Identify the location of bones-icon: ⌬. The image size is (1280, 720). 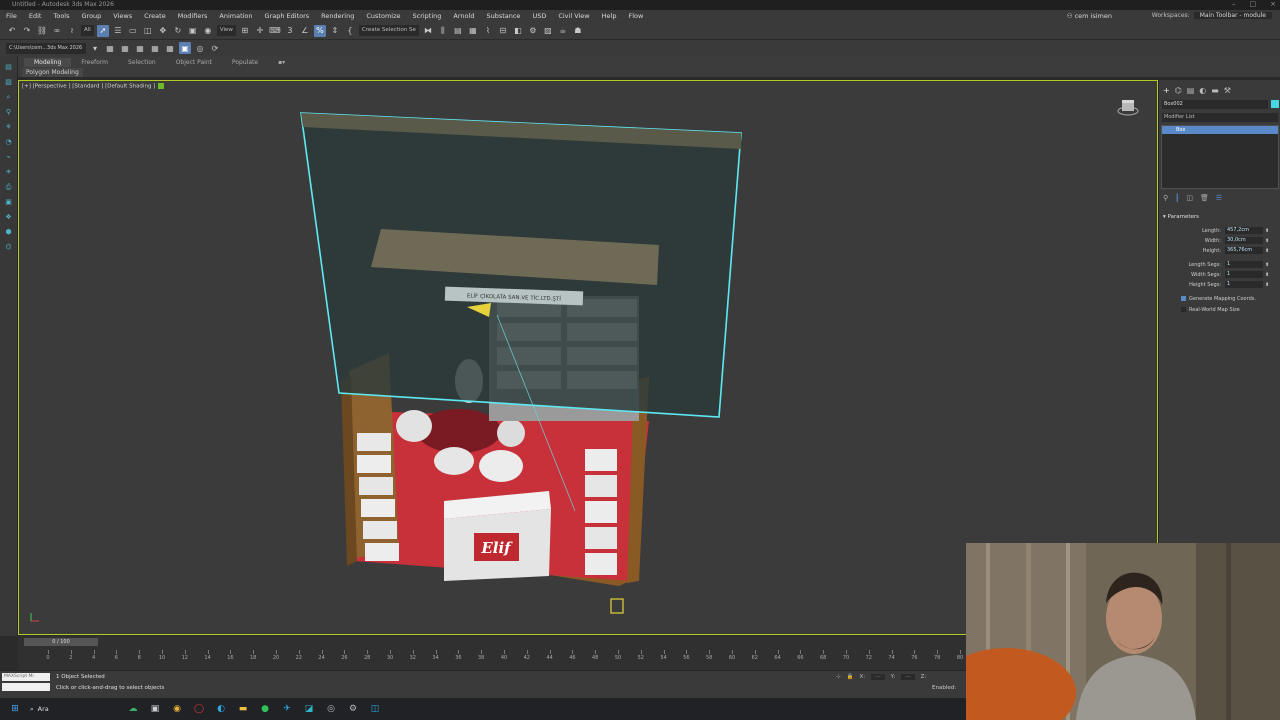
(9, 247).